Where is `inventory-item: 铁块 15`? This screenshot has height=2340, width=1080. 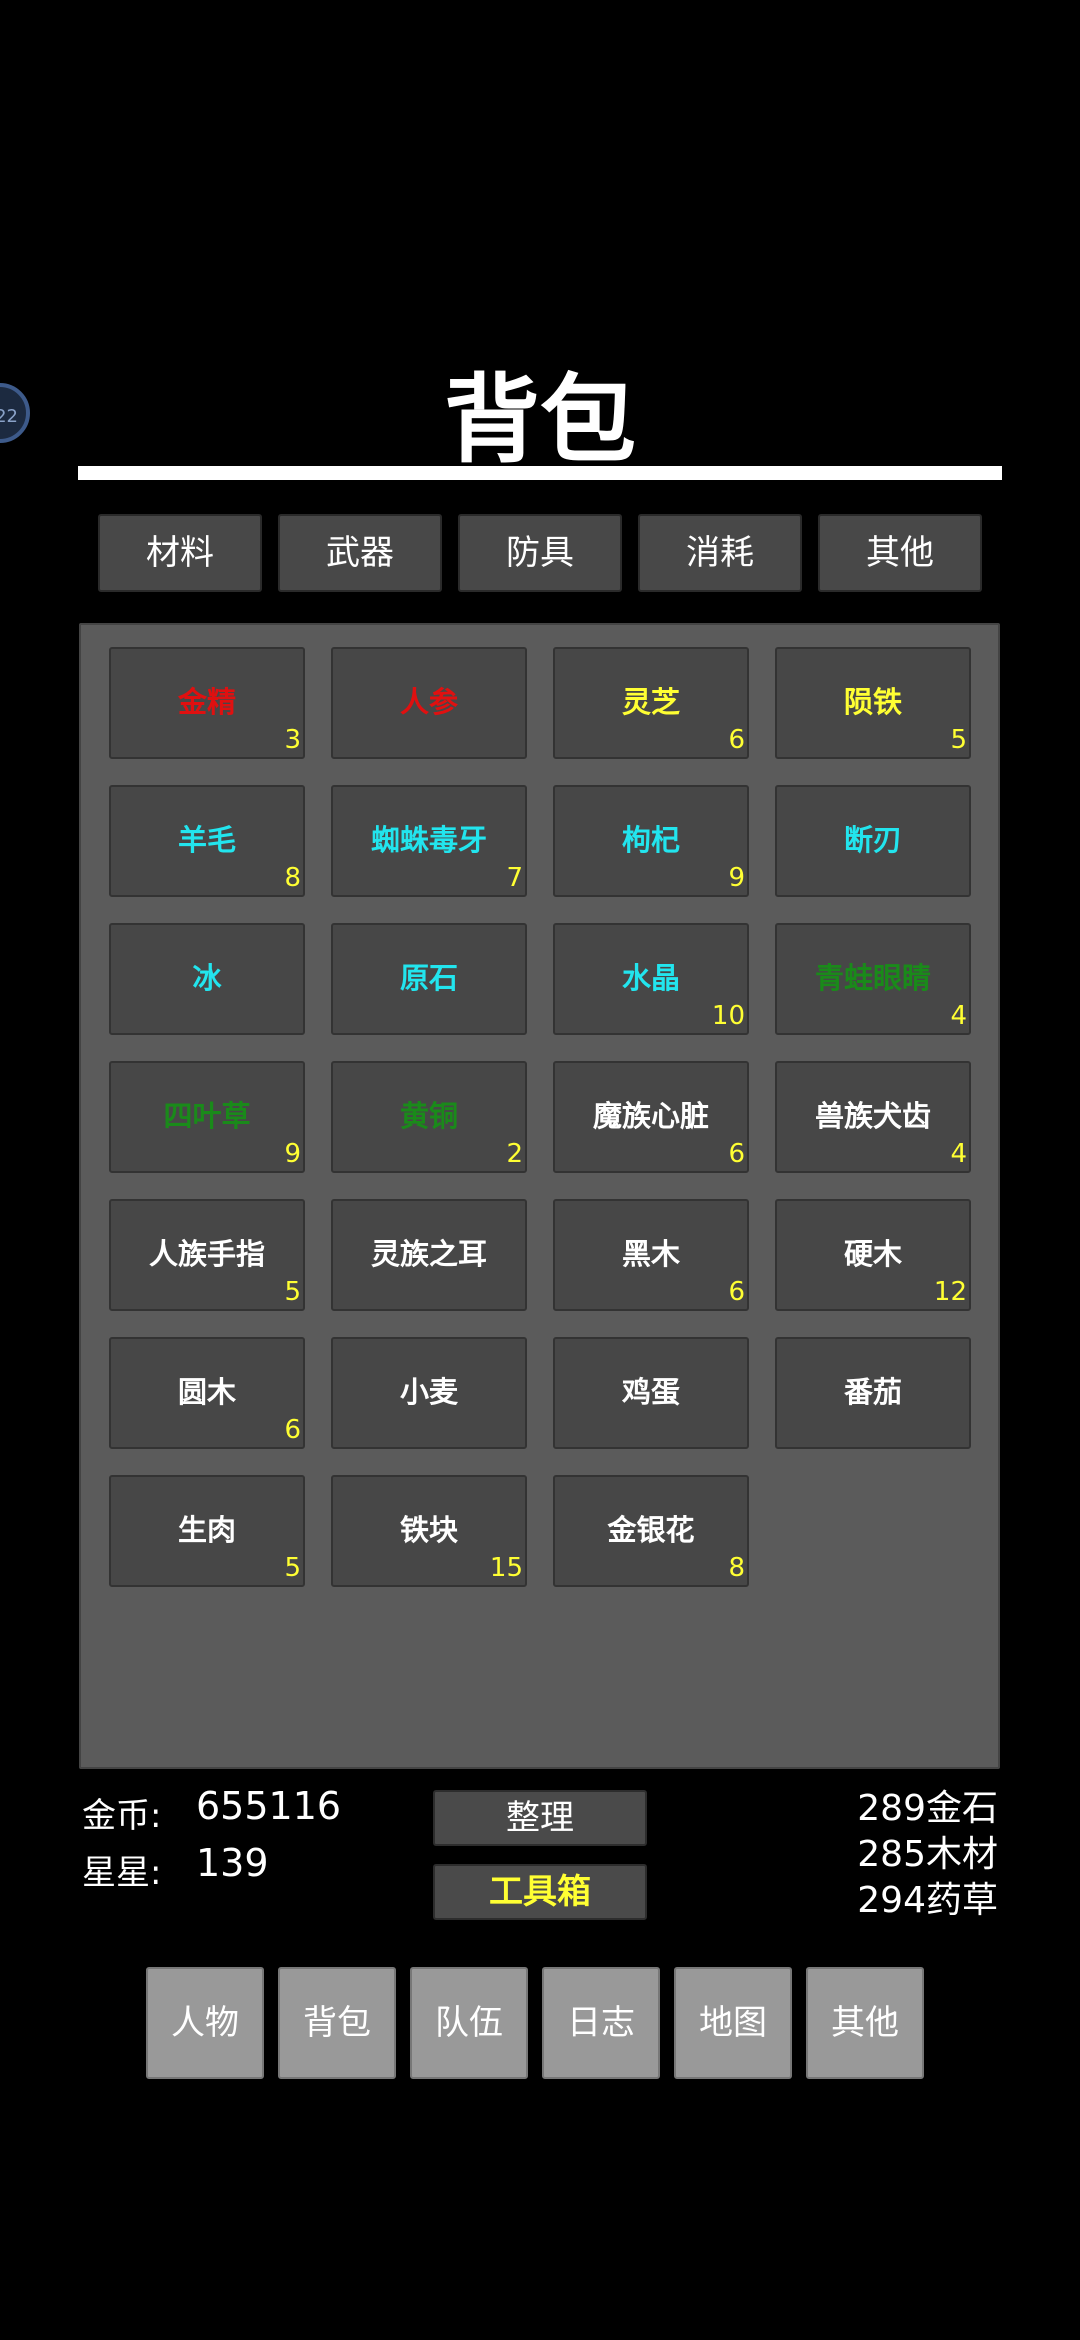
inventory-item: 铁块 15 is located at coordinates (429, 1531).